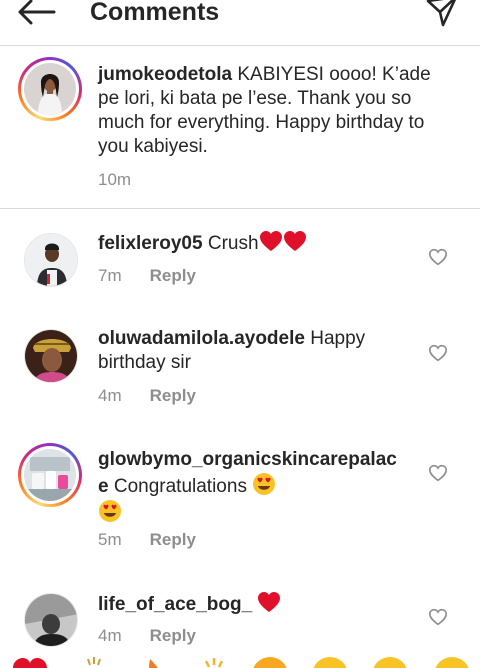 The width and height of the screenshot is (480, 668). I want to click on comment-timestamp: 5m, so click(110, 539).